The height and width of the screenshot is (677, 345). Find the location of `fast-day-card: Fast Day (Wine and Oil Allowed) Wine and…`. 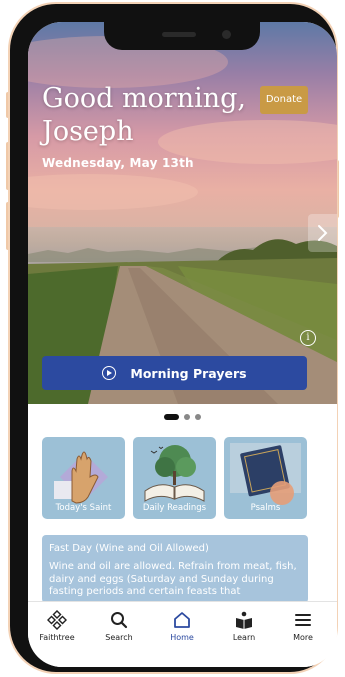

fast-day-card: Fast Day (Wine and Oil Allowed) Wine and… is located at coordinates (175, 569).